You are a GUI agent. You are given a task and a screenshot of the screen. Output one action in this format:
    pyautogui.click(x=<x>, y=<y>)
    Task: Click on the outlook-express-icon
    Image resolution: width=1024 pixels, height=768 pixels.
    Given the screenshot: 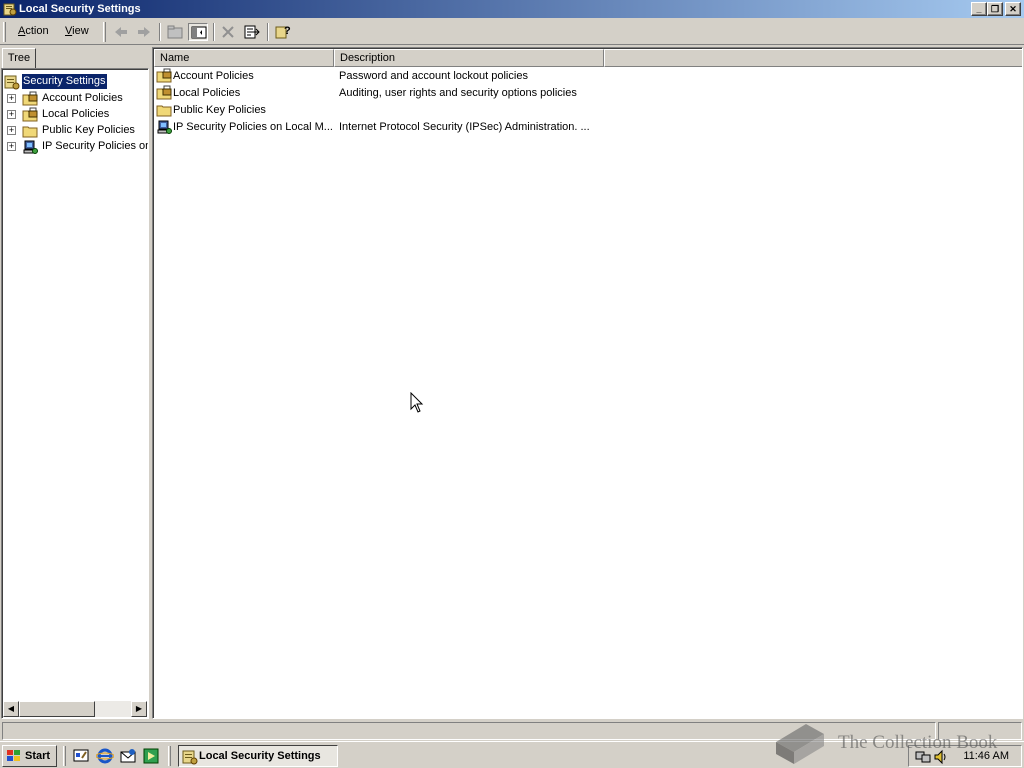 What is the action you would take?
    pyautogui.click(x=128, y=756)
    